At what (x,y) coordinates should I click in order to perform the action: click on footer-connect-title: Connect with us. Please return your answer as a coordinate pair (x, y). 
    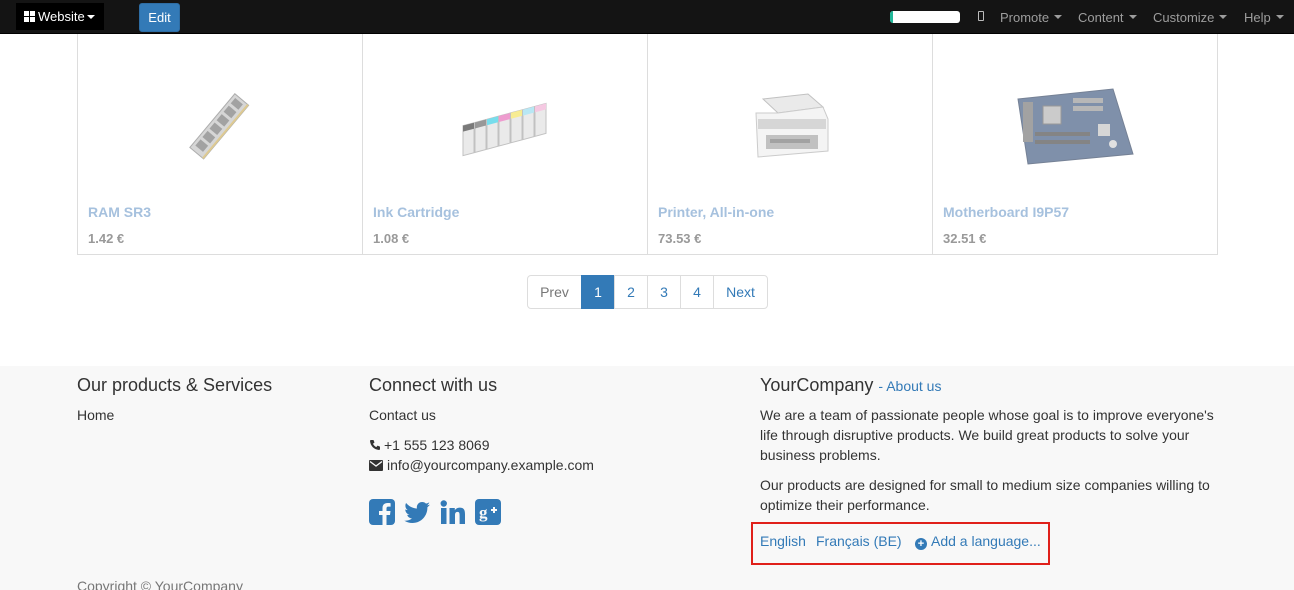
    Looking at the image, I should click on (433, 385).